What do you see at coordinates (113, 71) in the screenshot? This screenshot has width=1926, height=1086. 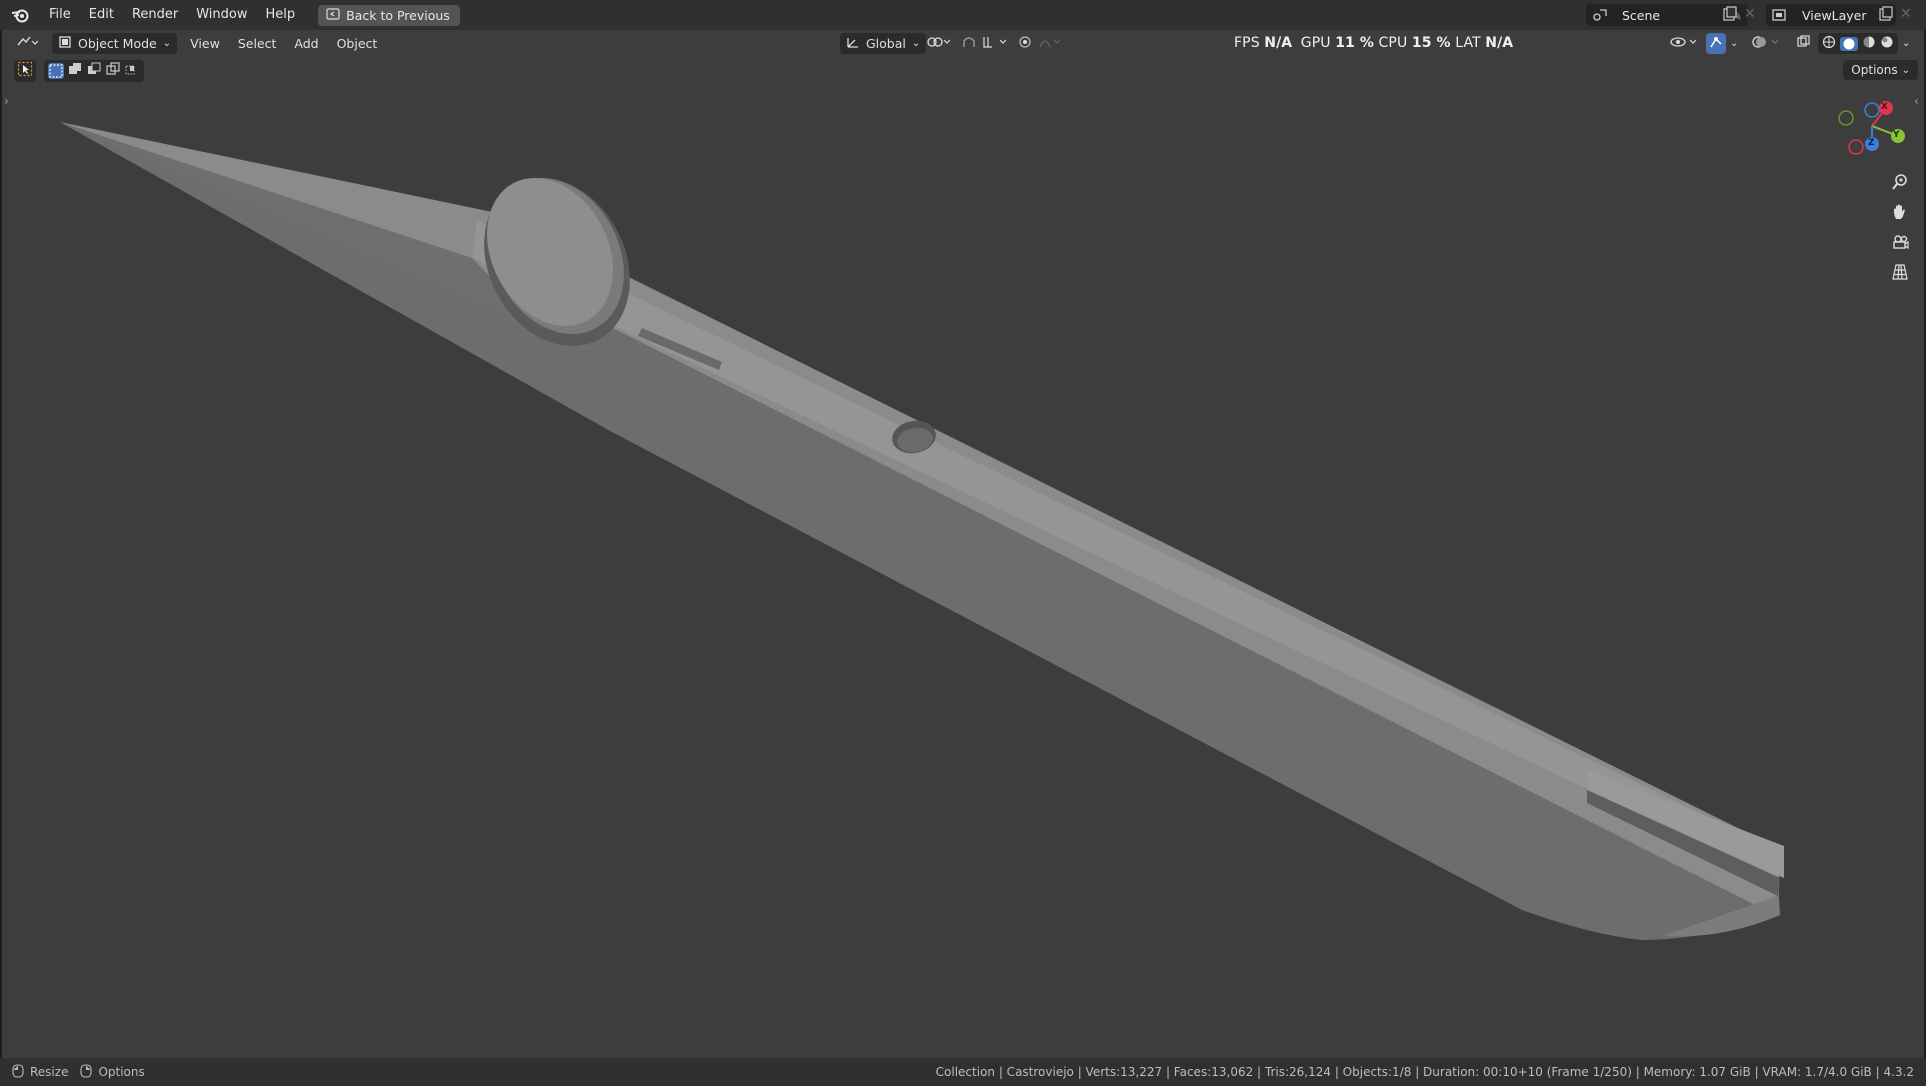 I see `select-invert-icon` at bounding box center [113, 71].